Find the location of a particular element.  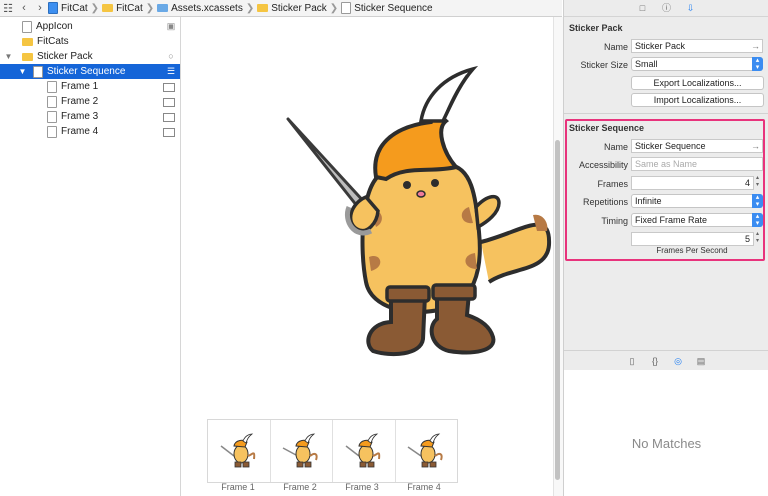

app-icon-set-icon is located at coordinates (27, 26).